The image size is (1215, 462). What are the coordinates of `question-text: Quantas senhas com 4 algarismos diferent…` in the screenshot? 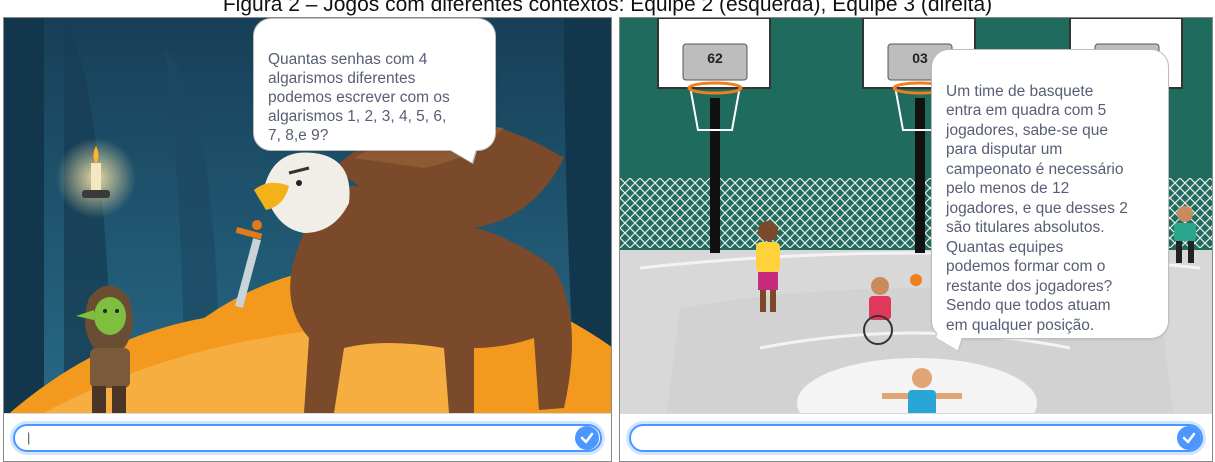 It's located at (359, 97).